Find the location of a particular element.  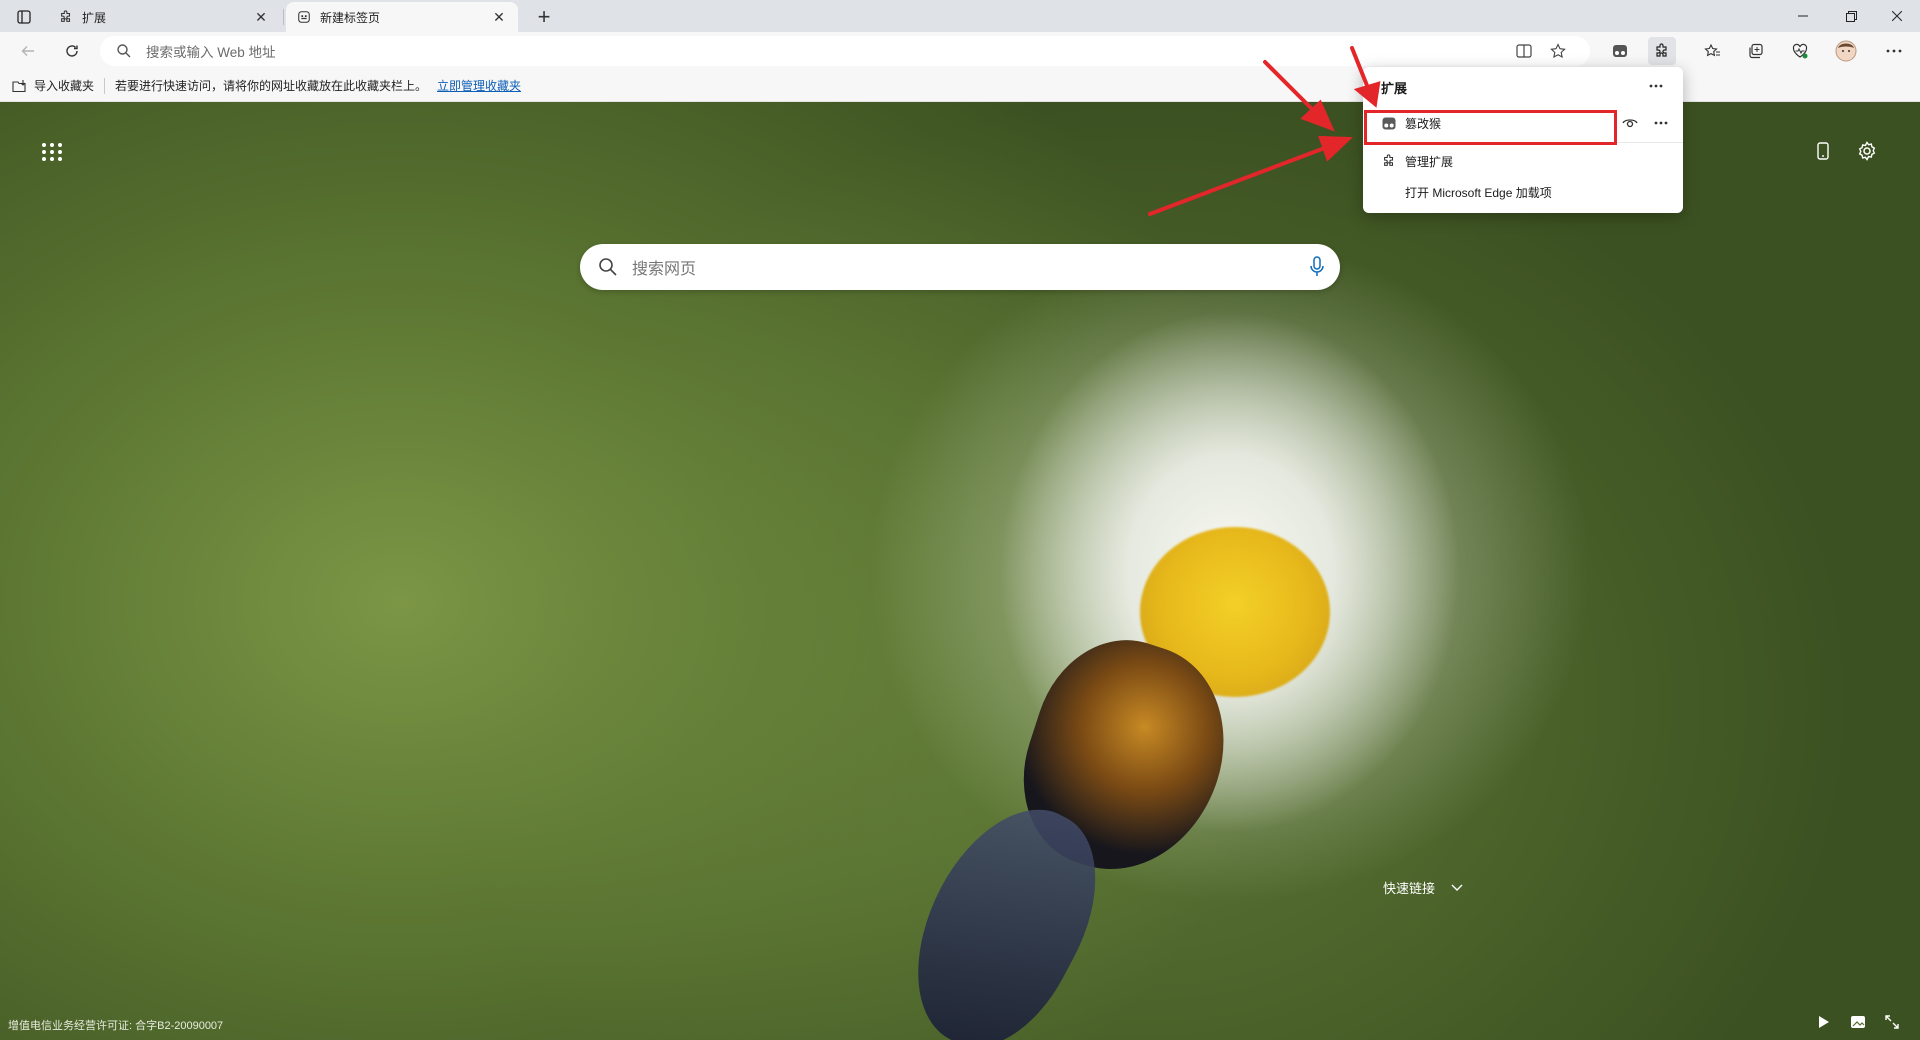

new-tab-plus-icon: + is located at coordinates (544, 17).